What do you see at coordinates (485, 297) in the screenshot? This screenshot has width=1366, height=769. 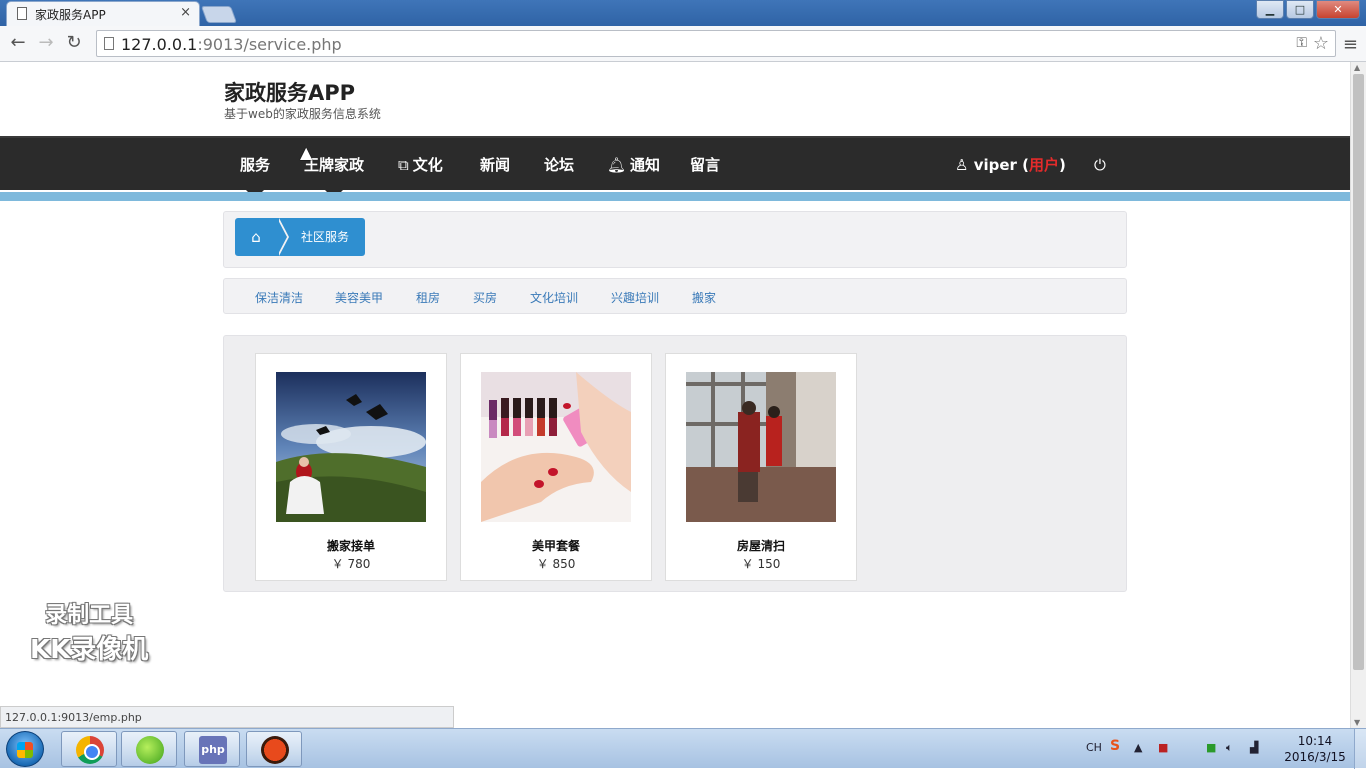 I see `category-link: 买房` at bounding box center [485, 297].